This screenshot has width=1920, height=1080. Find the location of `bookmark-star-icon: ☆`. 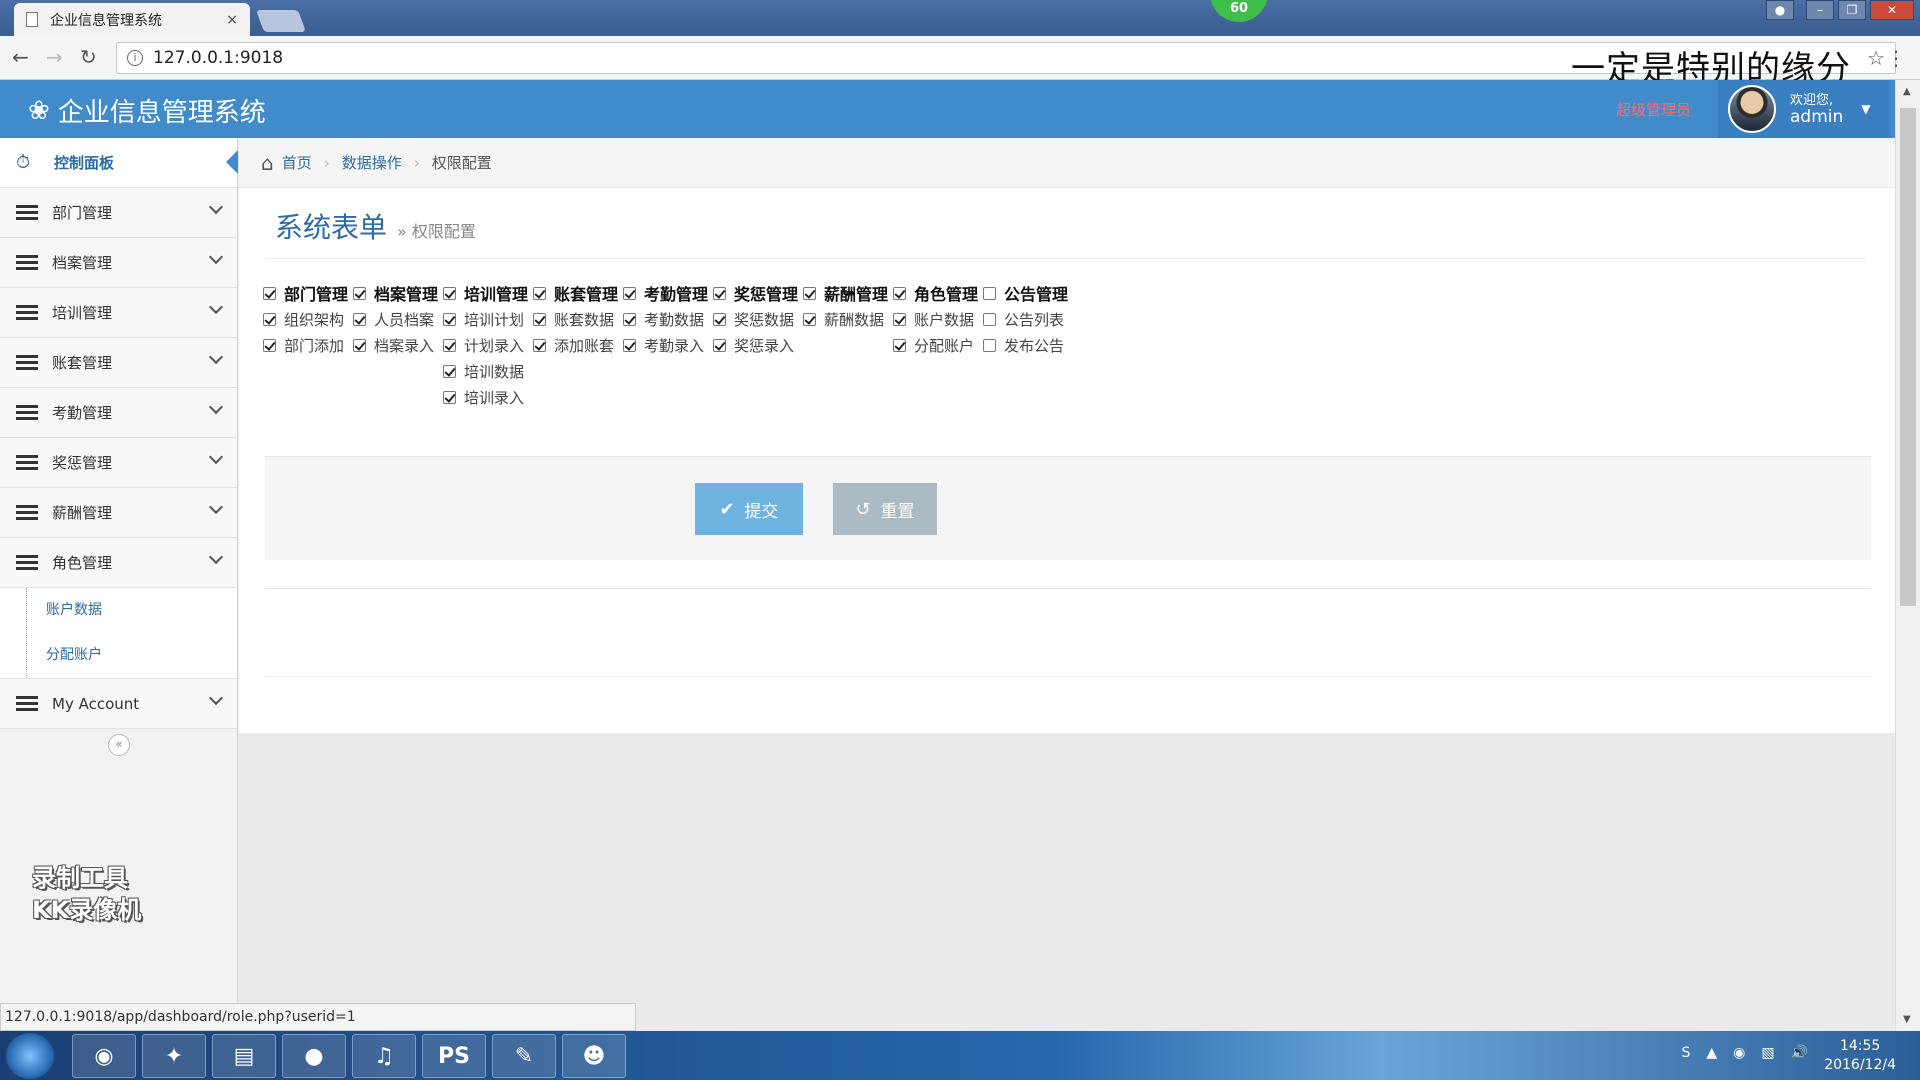

bookmark-star-icon: ☆ is located at coordinates (1876, 58).